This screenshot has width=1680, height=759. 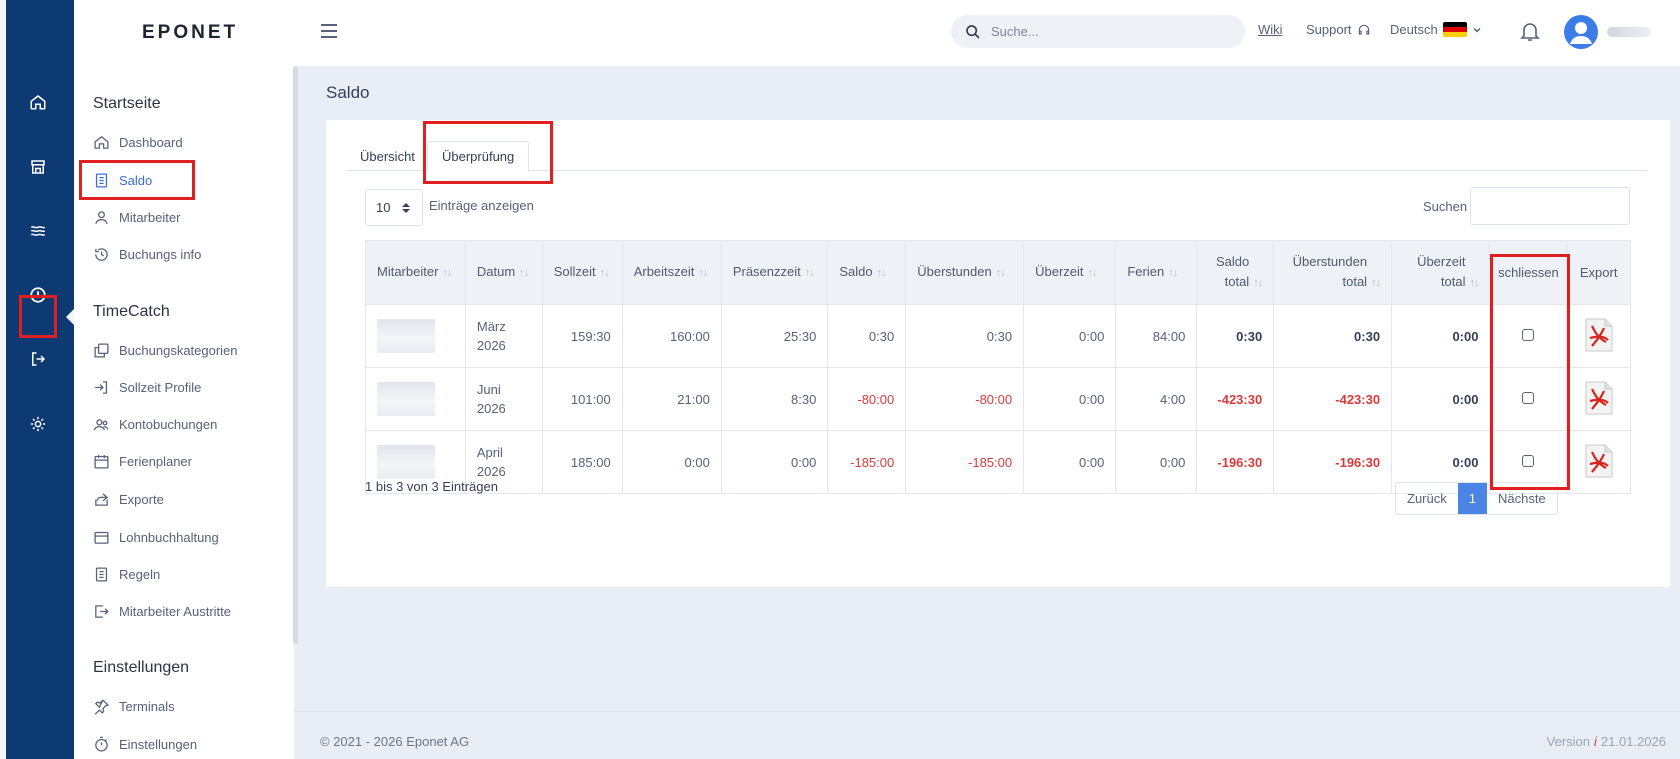 What do you see at coordinates (38, 102) in the screenshot?
I see `home-icon` at bounding box center [38, 102].